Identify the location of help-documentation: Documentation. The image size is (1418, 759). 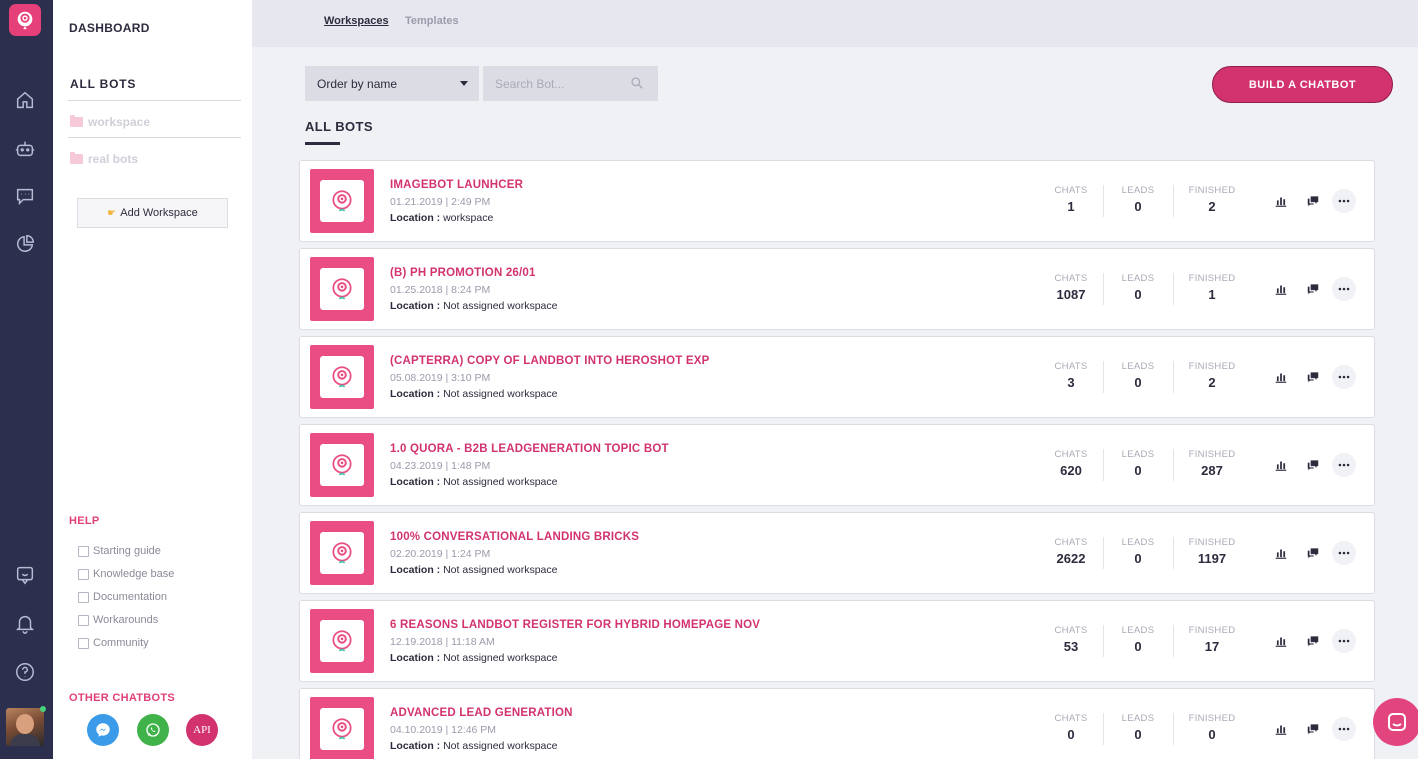
(122, 597).